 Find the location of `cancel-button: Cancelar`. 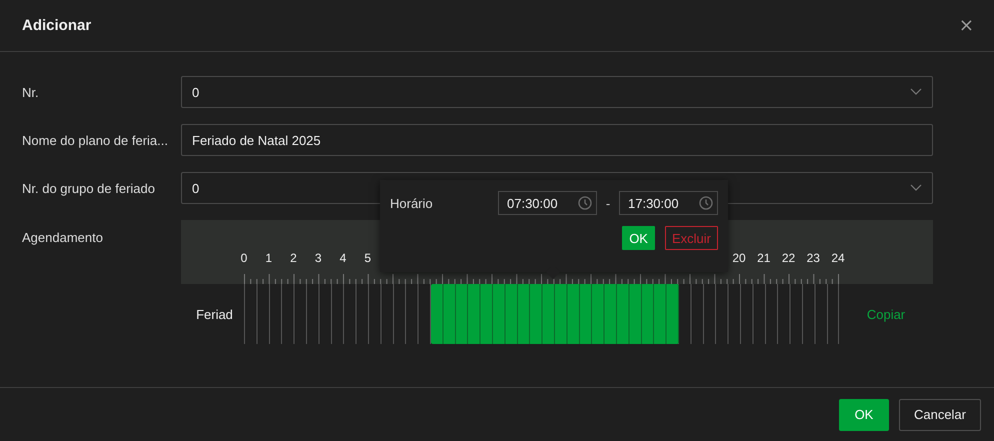

cancel-button: Cancelar is located at coordinates (939, 414).